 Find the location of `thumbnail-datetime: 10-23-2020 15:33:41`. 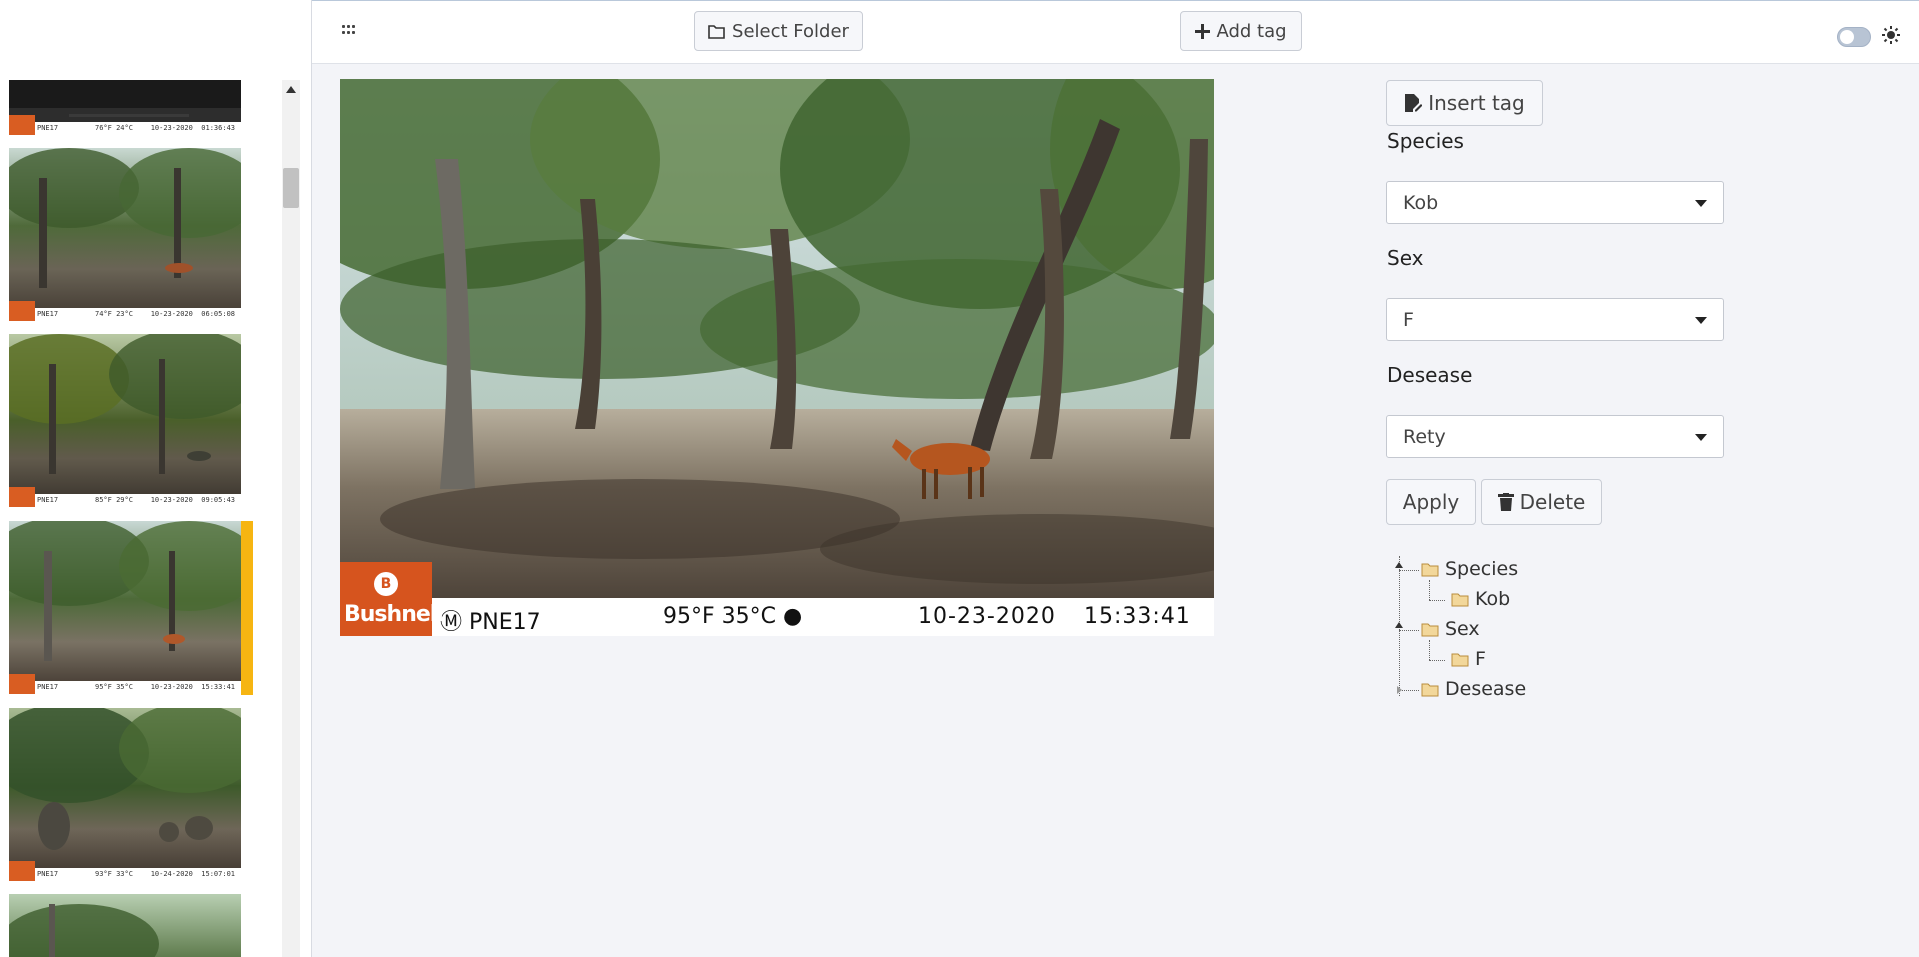

thumbnail-datetime: 10-23-2020 15:33:41 is located at coordinates (192, 687).